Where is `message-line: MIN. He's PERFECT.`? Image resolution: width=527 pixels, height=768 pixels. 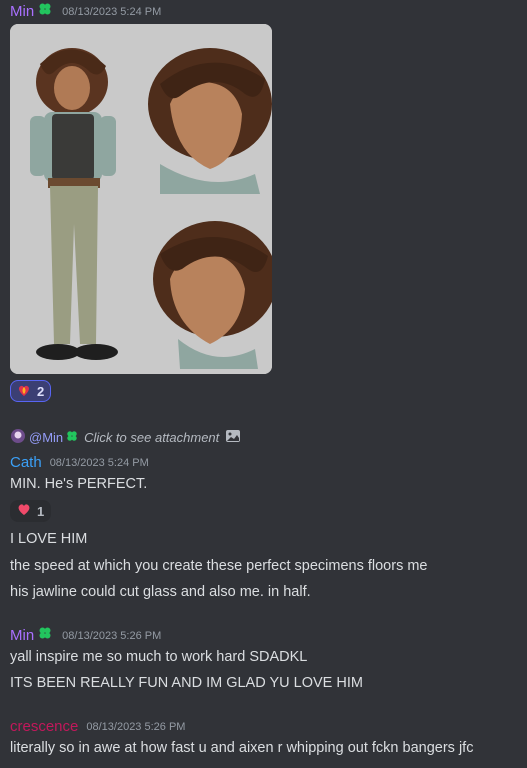
message-line: MIN. He's PERFECT. is located at coordinates (79, 484).